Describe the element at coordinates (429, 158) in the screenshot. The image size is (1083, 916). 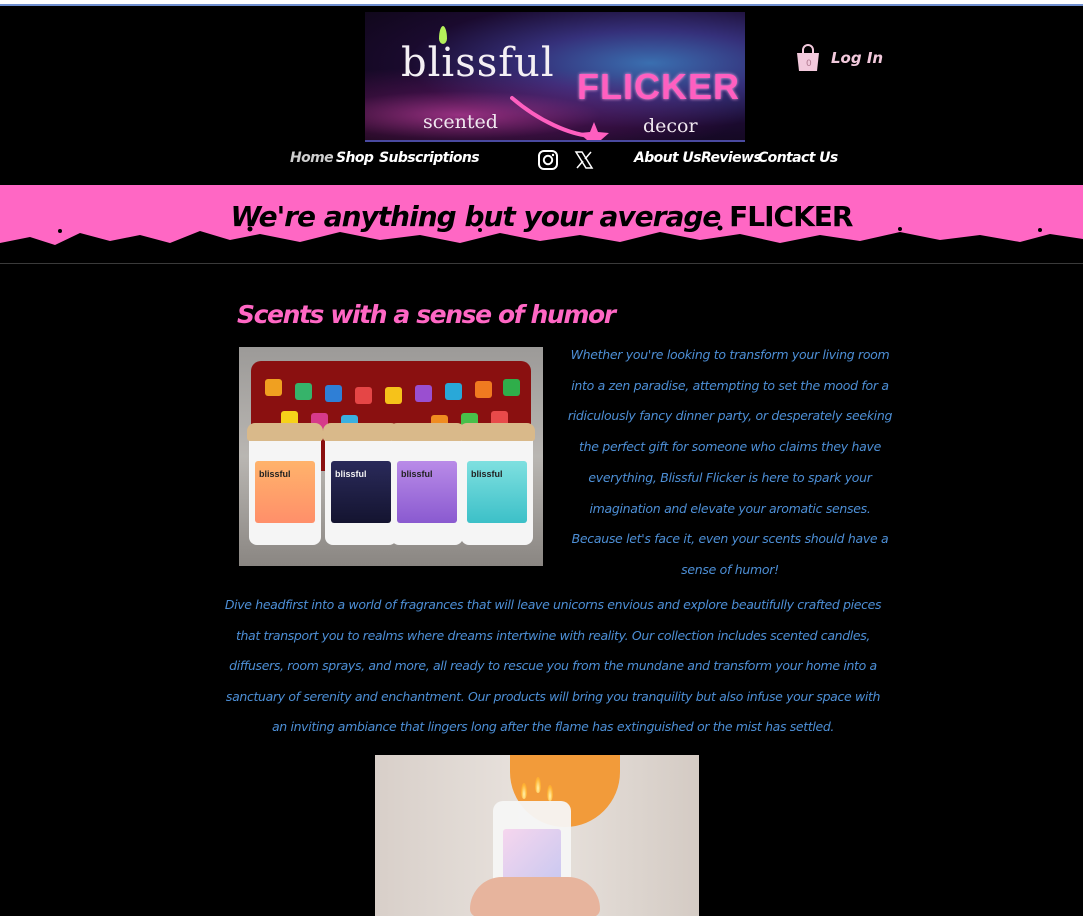
I see `nav-subscriptions: Subscriptions` at that location.